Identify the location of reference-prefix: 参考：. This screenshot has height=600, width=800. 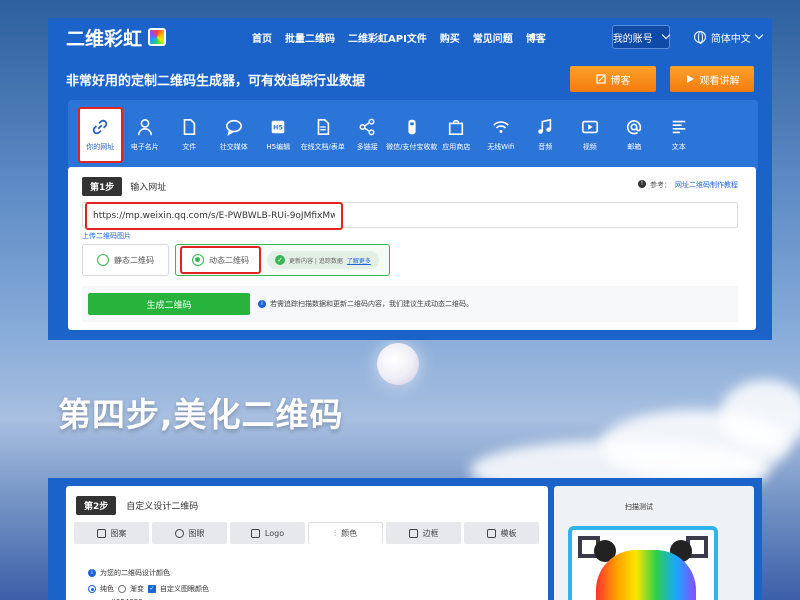
(660, 185).